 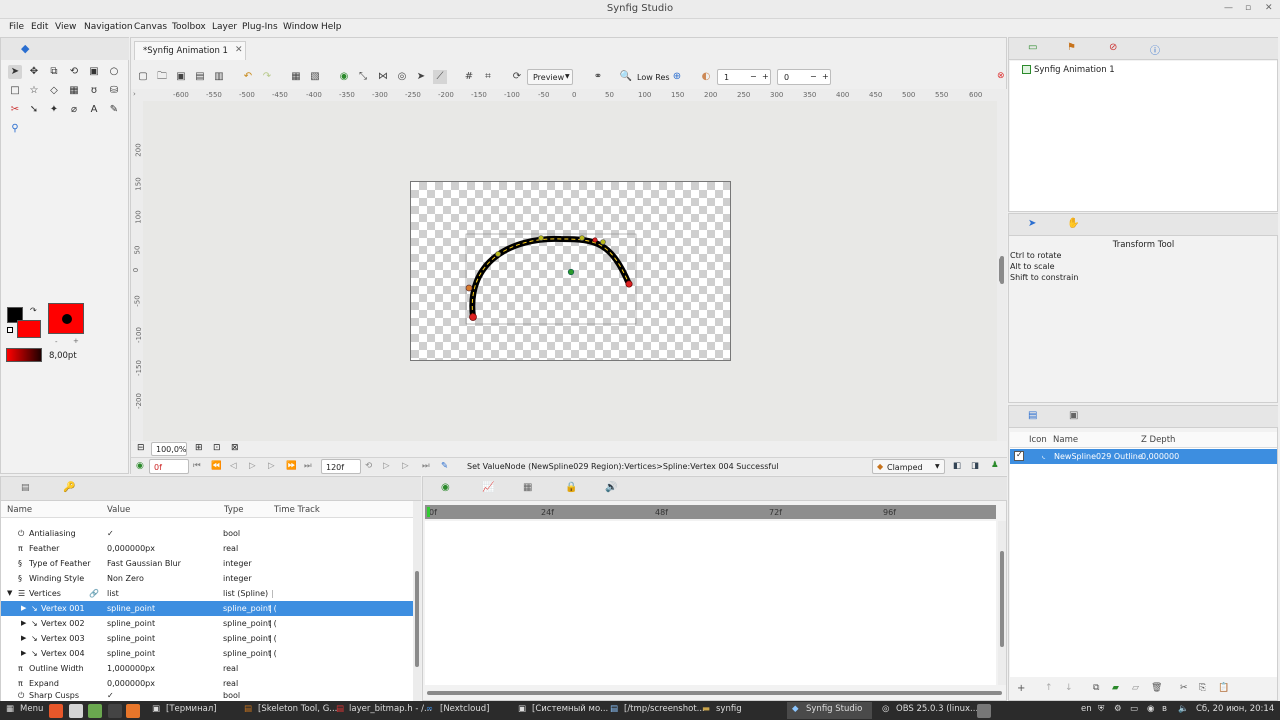 I want to click on skeleton-tool-icon: ✦, so click(x=54, y=110).